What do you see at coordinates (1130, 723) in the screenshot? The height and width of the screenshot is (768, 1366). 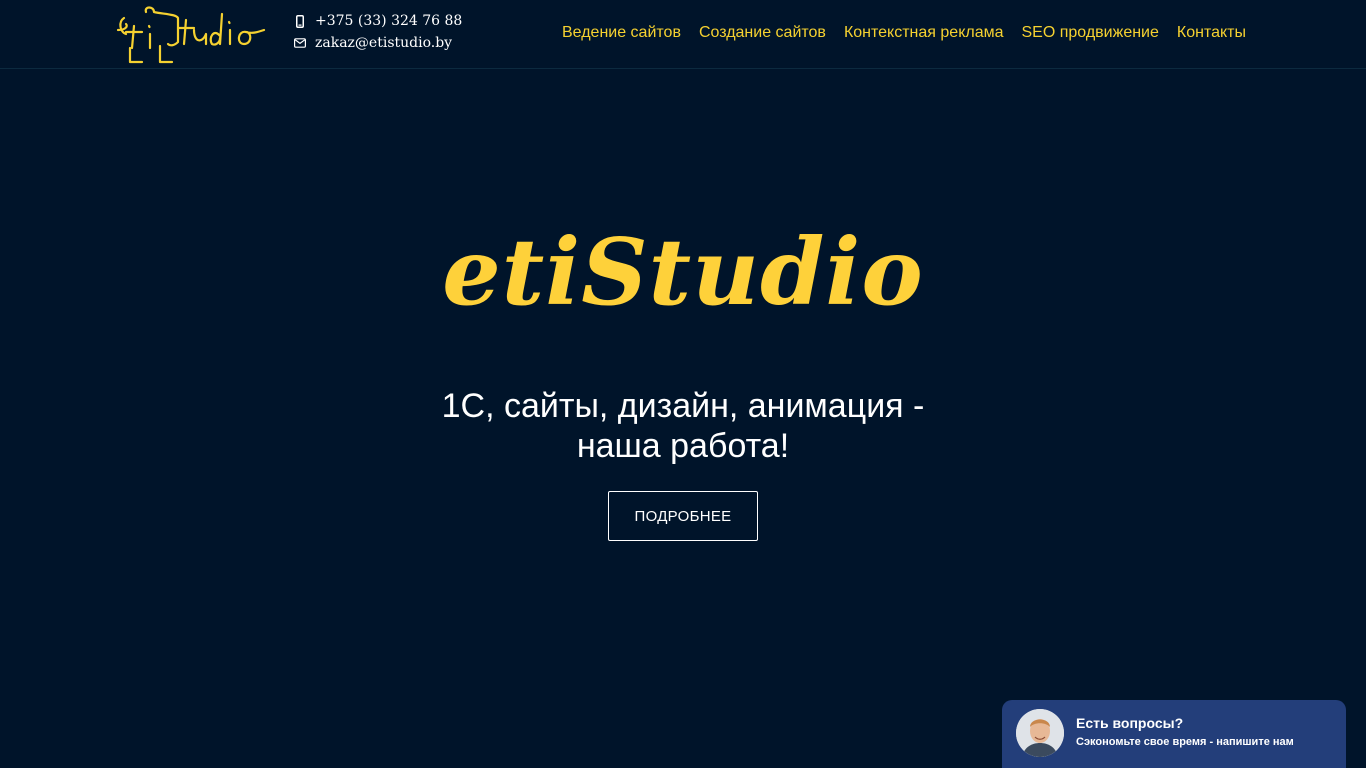 I see `chat-title: Есть вопросы?` at bounding box center [1130, 723].